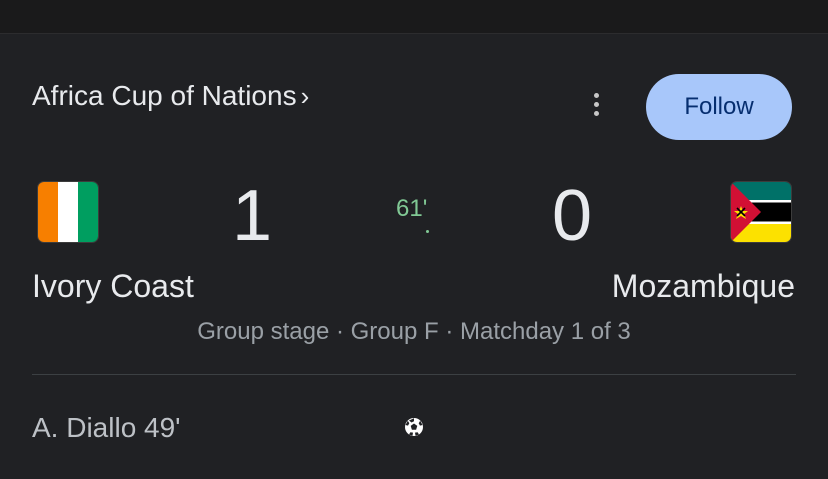 Image resolution: width=828 pixels, height=479 pixels. I want to click on more-options-button, so click(596, 104).